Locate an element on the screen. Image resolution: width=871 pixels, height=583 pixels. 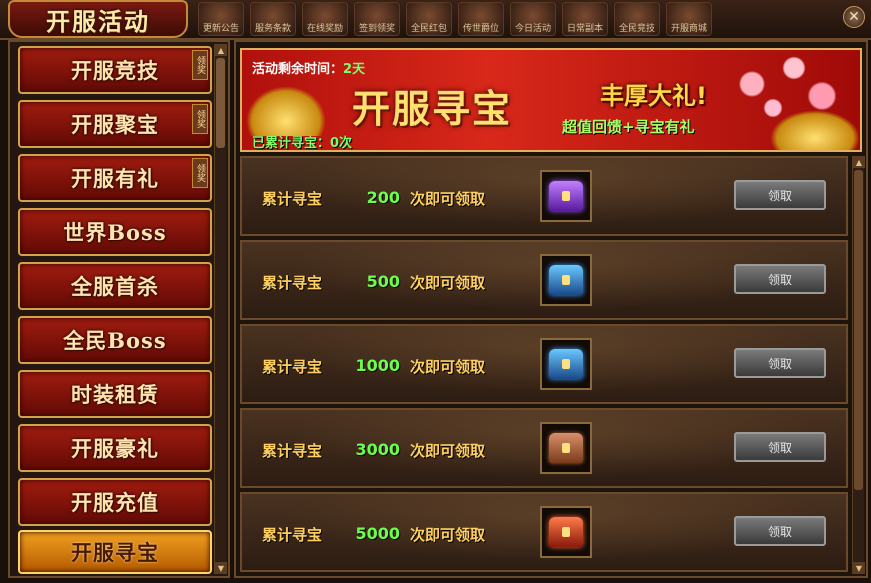
purple-chest-icon is located at coordinates (566, 196).